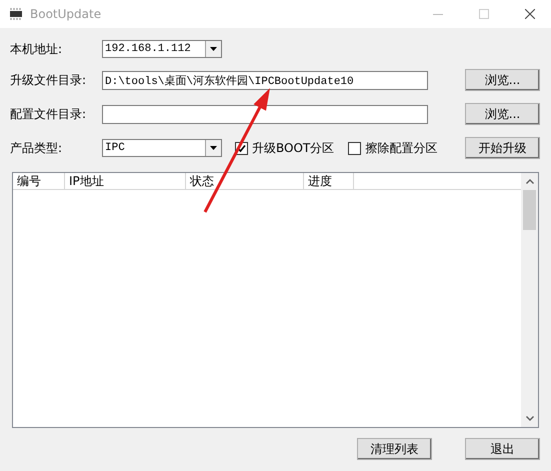 This screenshot has width=551, height=471. What do you see at coordinates (502, 148) in the screenshot?
I see `start-upgrade-button: 开始升级` at bounding box center [502, 148].